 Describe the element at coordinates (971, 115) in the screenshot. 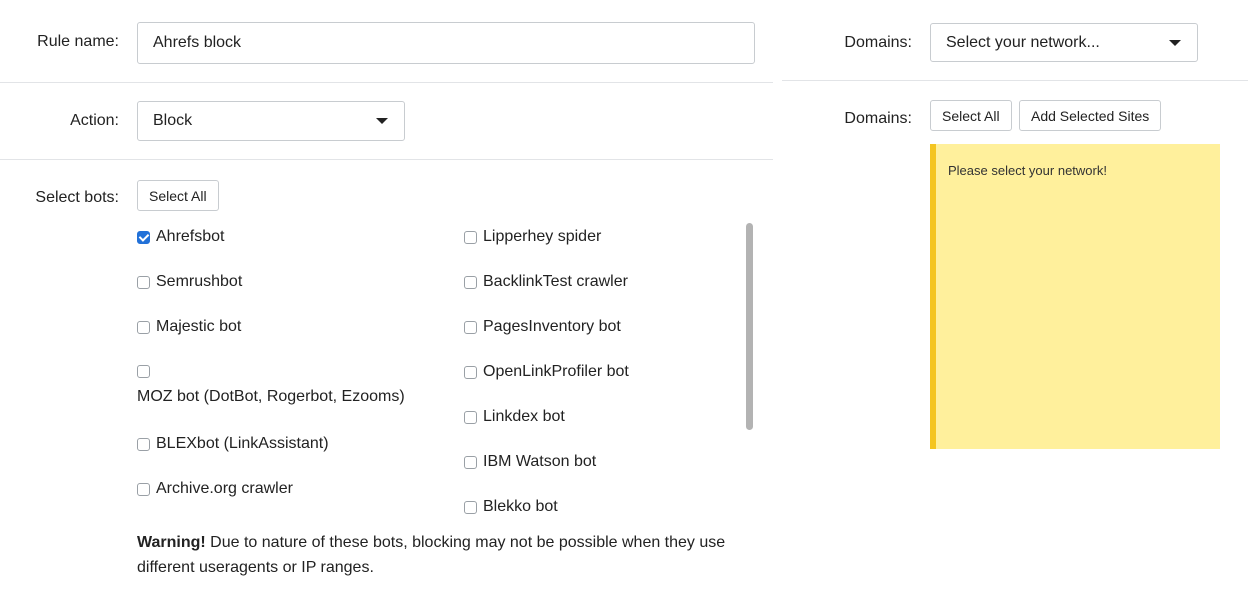

I see `select-all-domains-button: Select All` at that location.